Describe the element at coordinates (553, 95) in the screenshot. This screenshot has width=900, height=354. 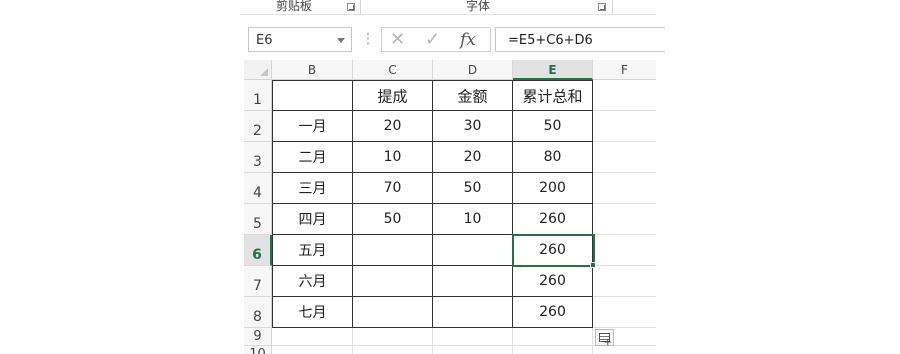
I see `table-header-cell: 累计总和` at that location.